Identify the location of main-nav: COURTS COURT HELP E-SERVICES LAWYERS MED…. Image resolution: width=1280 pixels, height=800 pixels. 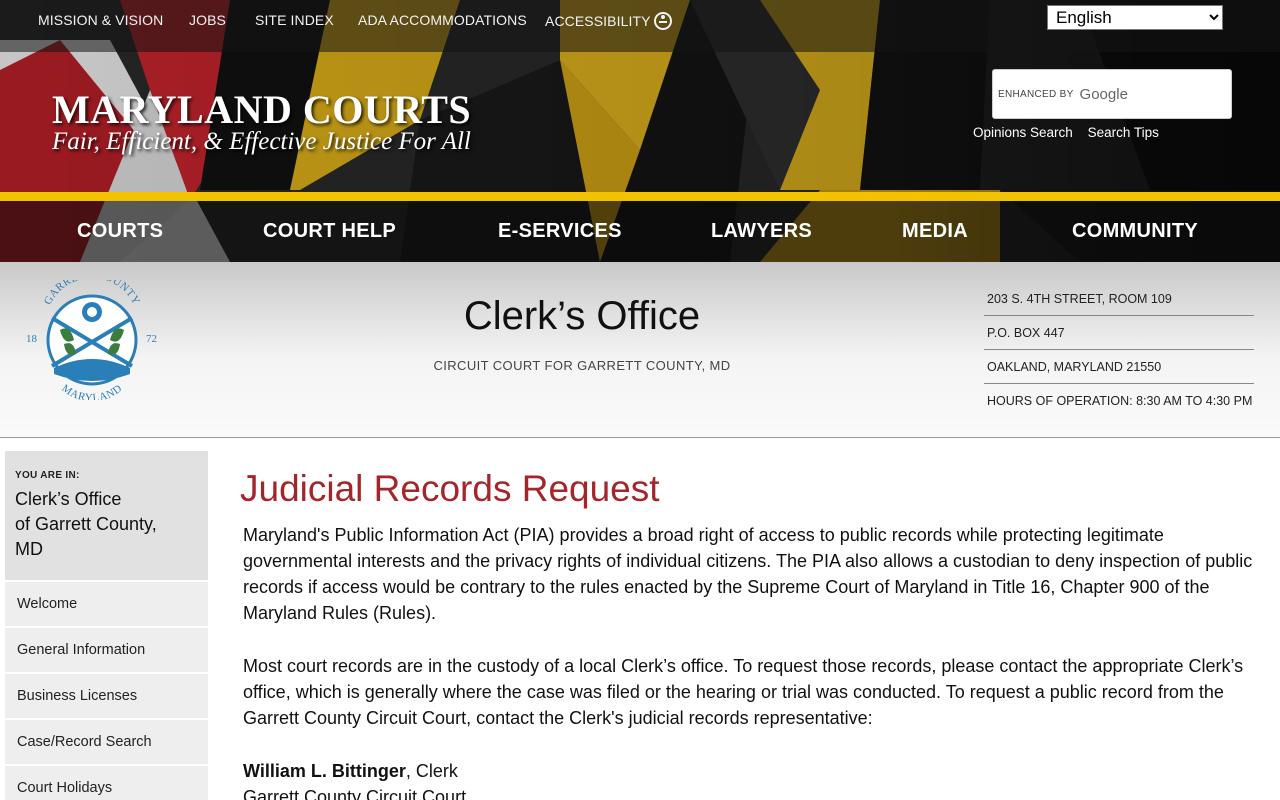
(640, 231).